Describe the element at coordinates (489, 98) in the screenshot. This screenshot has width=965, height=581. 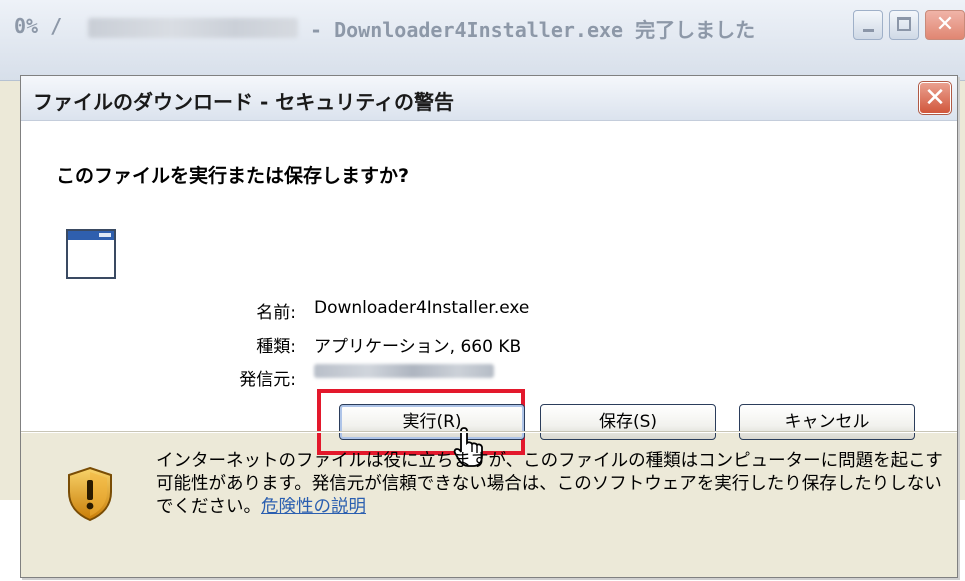
I see `dialog-titlebar: ファイルのダウンロード - セキュリティの警告 ✕` at that location.